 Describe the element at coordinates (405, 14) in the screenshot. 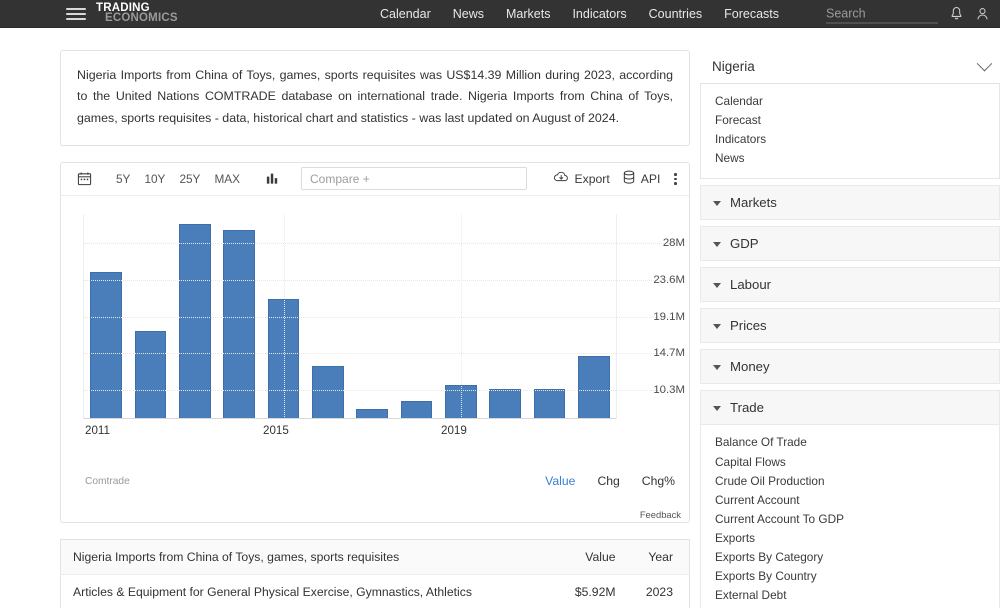

I see `nav-item-calendar: Calendar` at that location.